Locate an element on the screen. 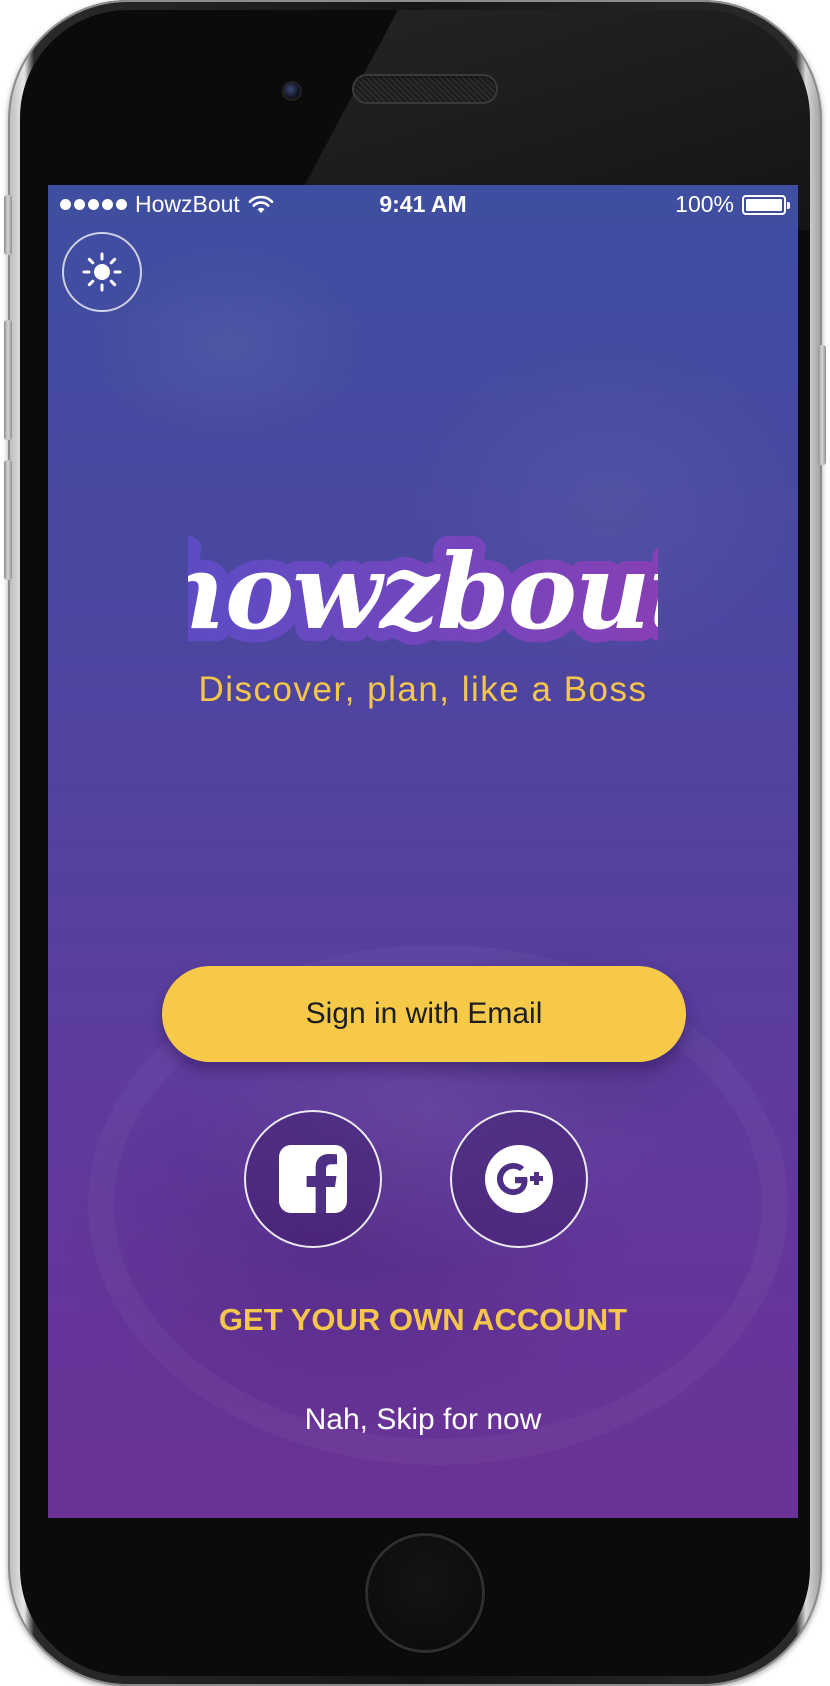 This screenshot has width=830, height=1686. earpiece-speaker is located at coordinates (425, 89).